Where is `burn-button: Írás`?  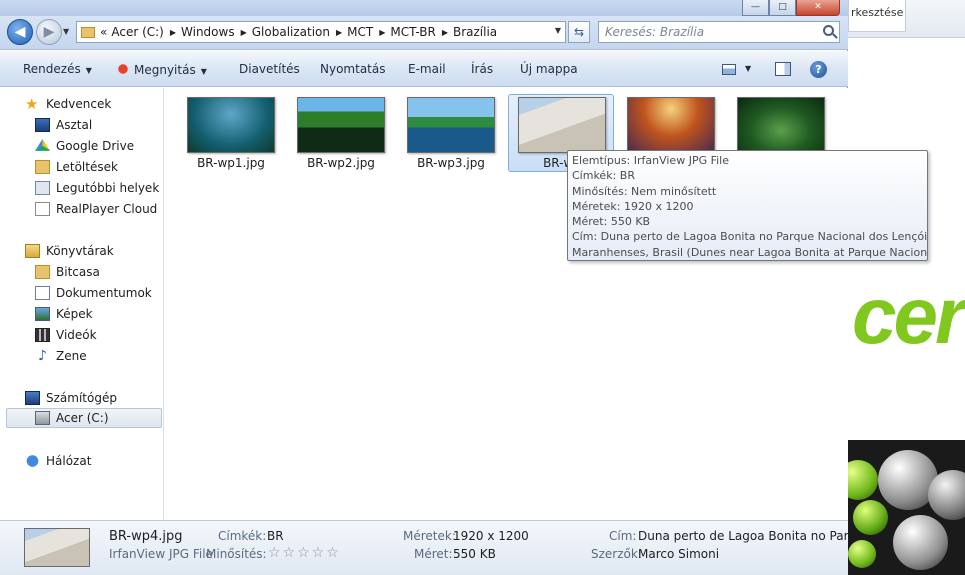 burn-button: Írás is located at coordinates (482, 69).